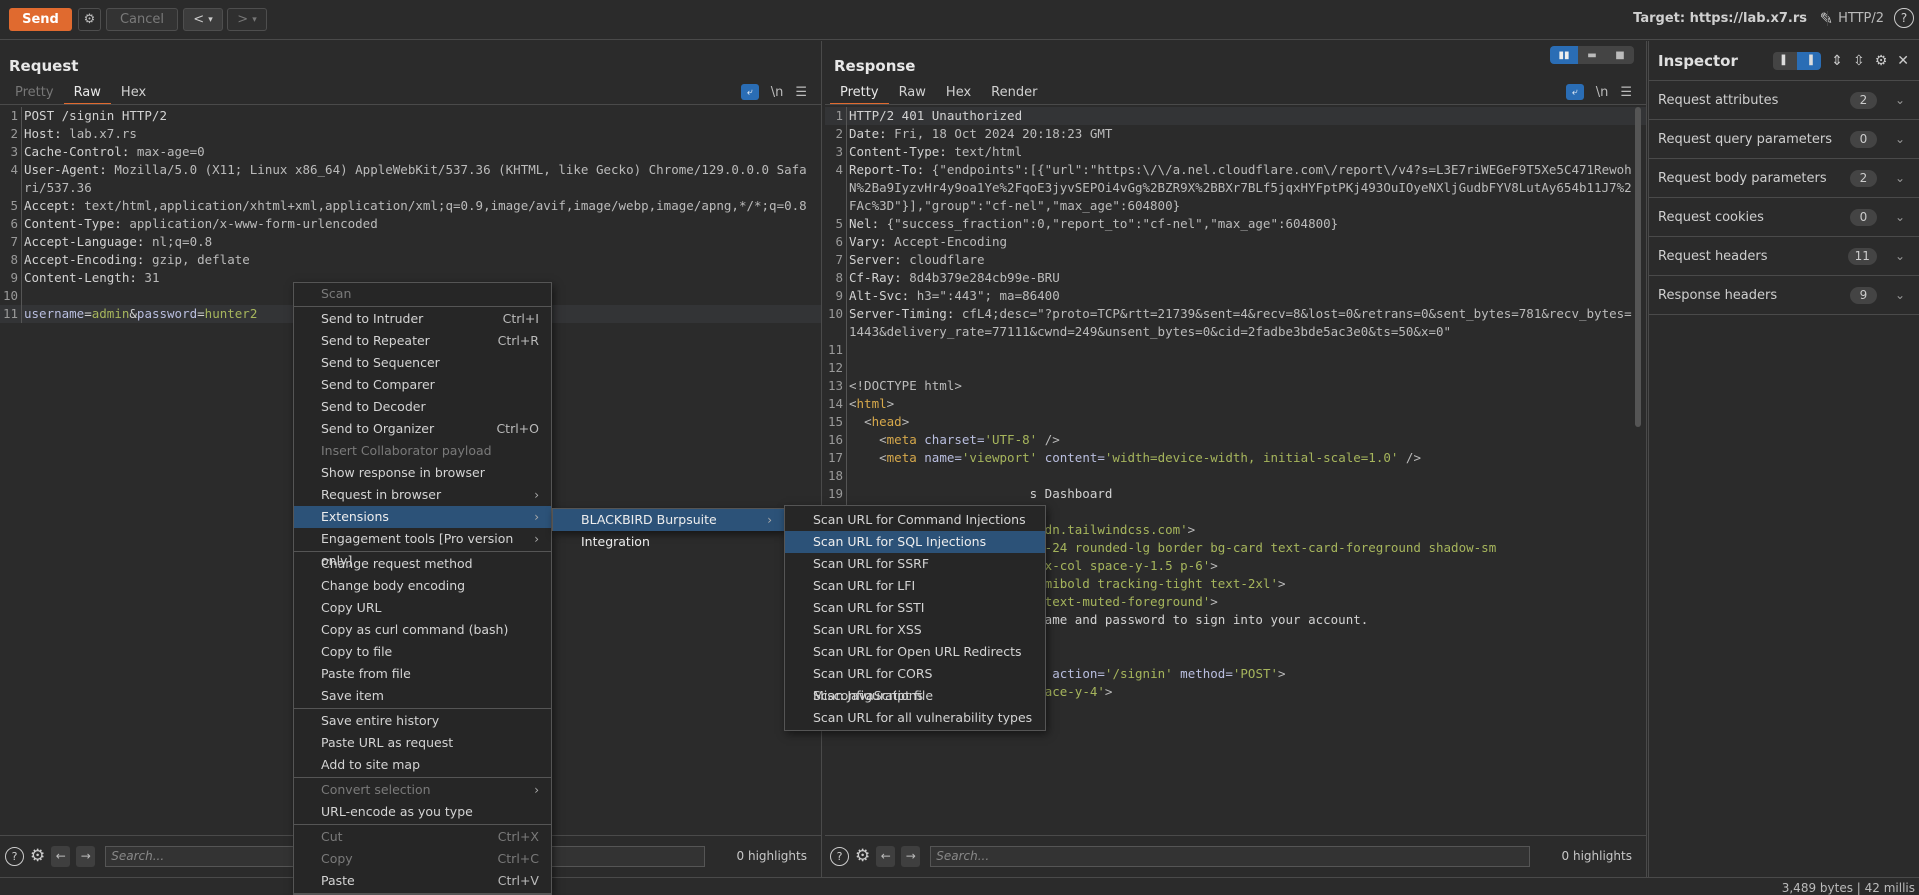 This screenshot has height=895, width=1919. What do you see at coordinates (1564, 55) in the screenshot?
I see `side-by-side-layout-icon: ▮▮` at bounding box center [1564, 55].